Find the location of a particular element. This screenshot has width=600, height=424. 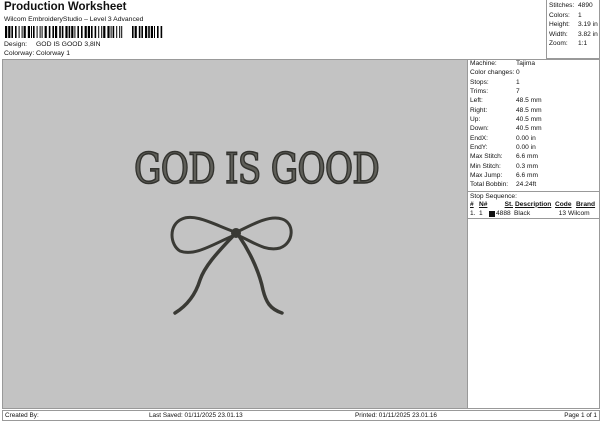

detail-row: Left: 48.5 mm is located at coordinates (533, 101).